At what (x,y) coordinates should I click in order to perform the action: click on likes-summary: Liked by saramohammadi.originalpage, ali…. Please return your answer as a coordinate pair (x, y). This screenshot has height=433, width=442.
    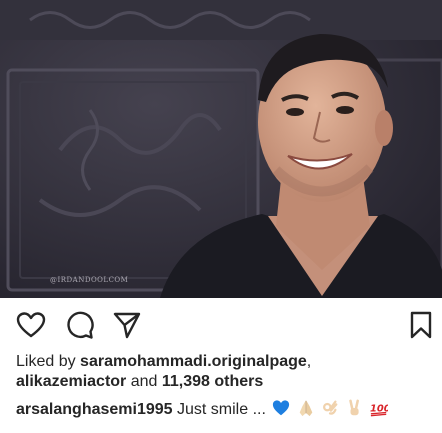
    Looking at the image, I should click on (226, 372).